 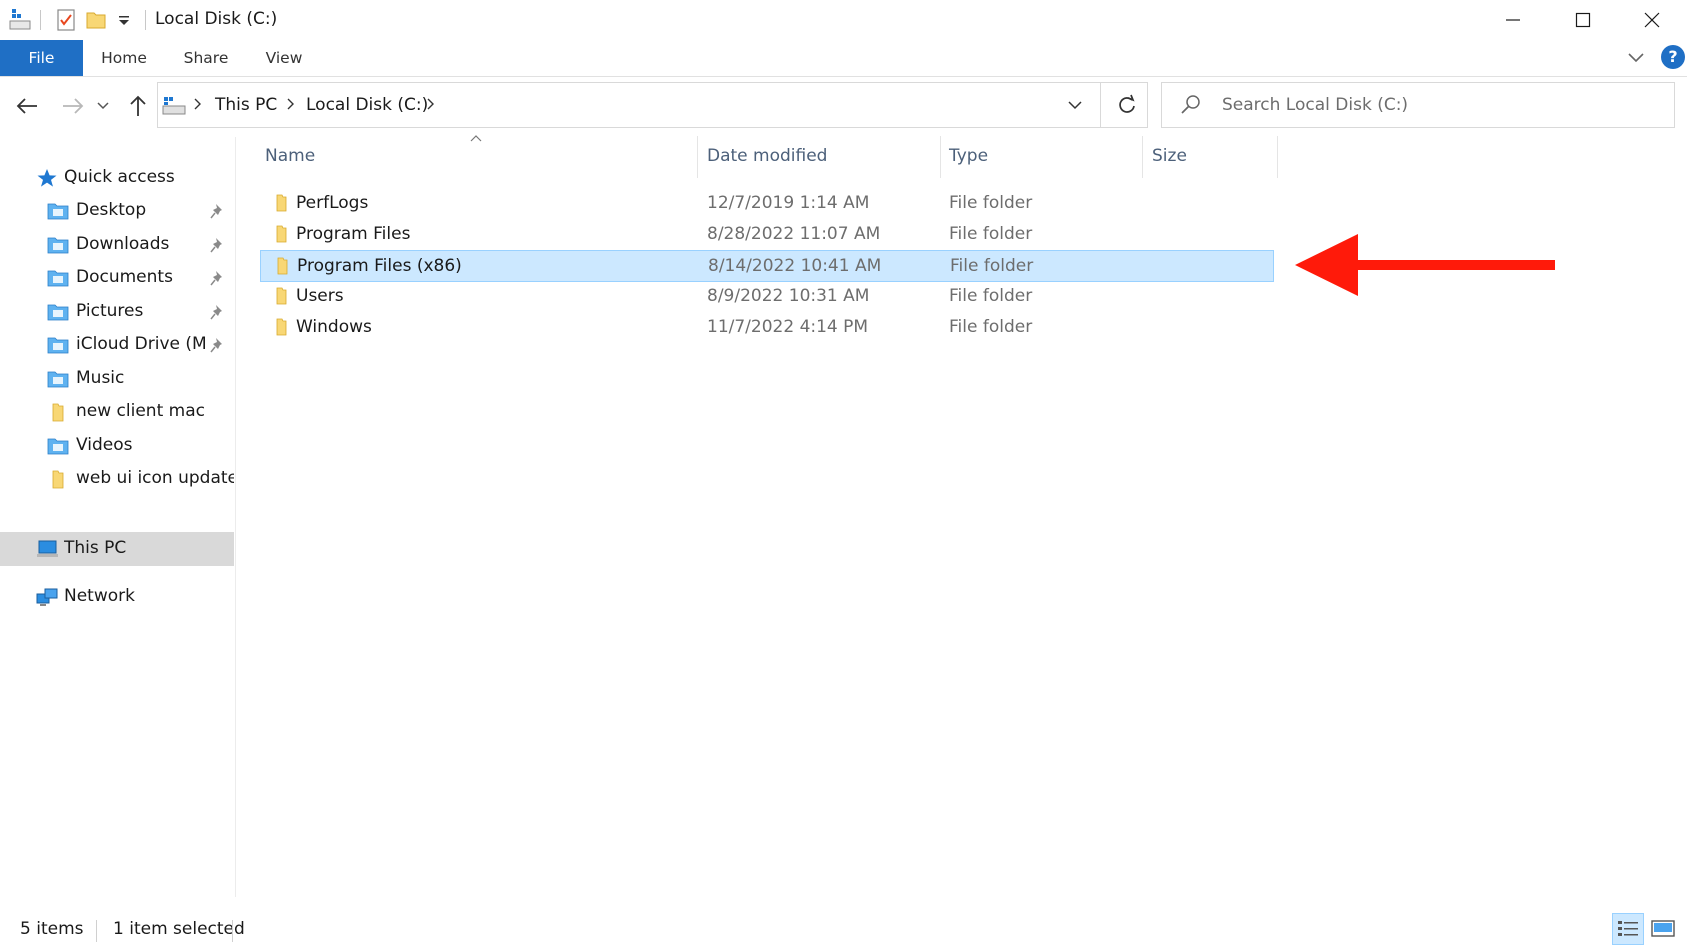 I want to click on up-button, so click(x=138, y=106).